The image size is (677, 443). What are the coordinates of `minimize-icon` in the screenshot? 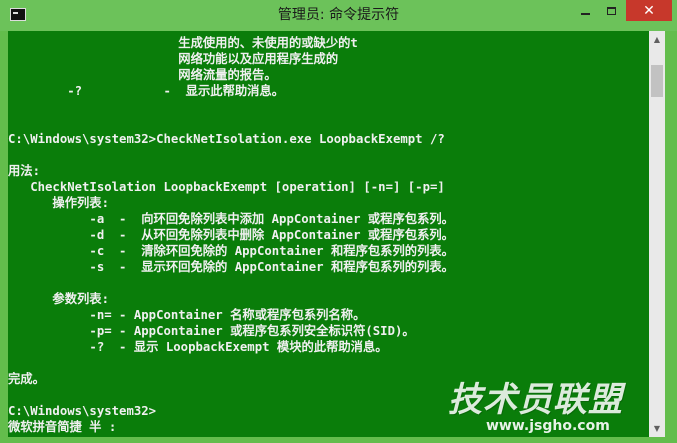 It's located at (585, 13).